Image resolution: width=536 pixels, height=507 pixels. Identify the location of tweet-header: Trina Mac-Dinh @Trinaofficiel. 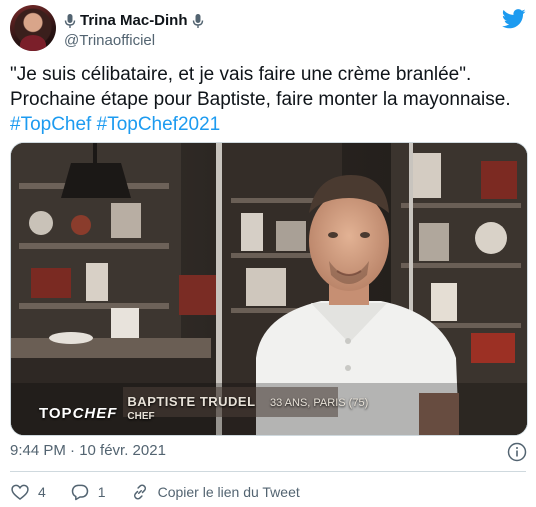
(270, 29).